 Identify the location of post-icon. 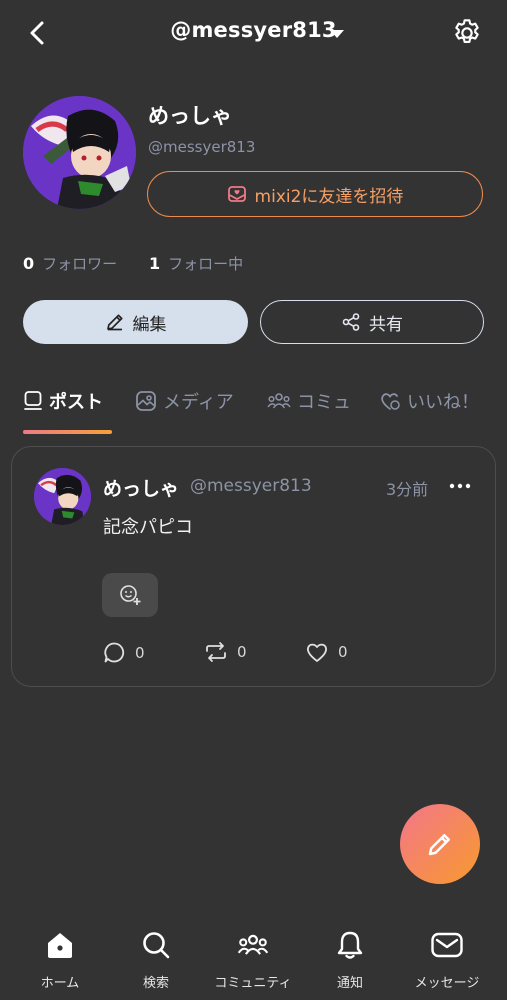
(33, 400).